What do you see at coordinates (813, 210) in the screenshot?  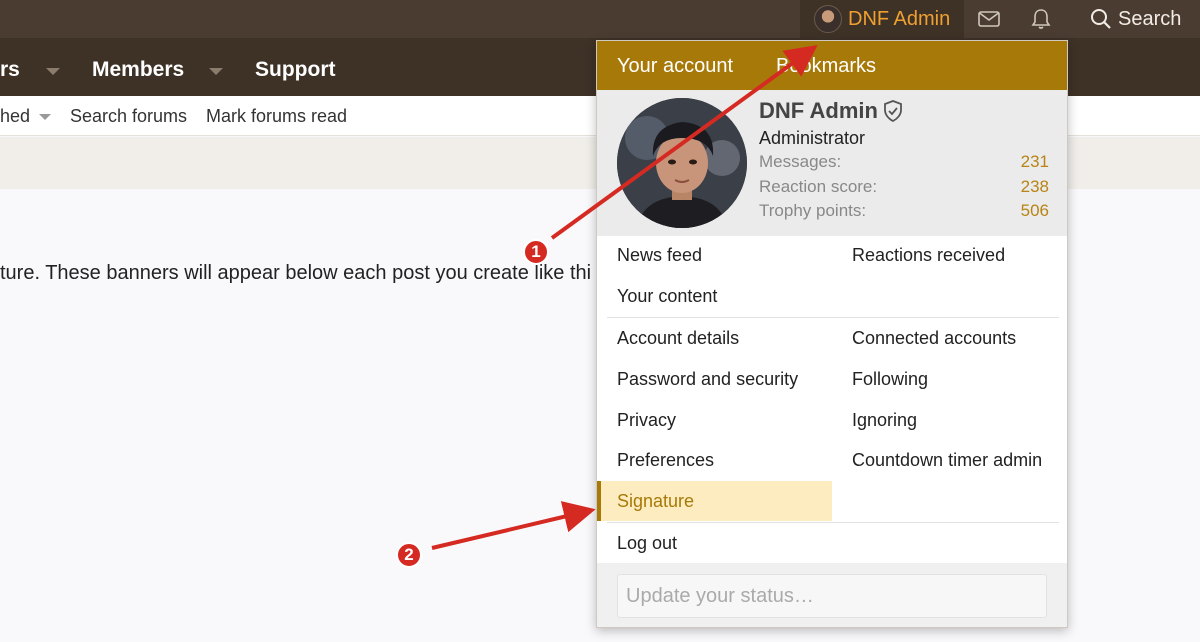 I see `stat-label-trophy-points: Trophy points:` at bounding box center [813, 210].